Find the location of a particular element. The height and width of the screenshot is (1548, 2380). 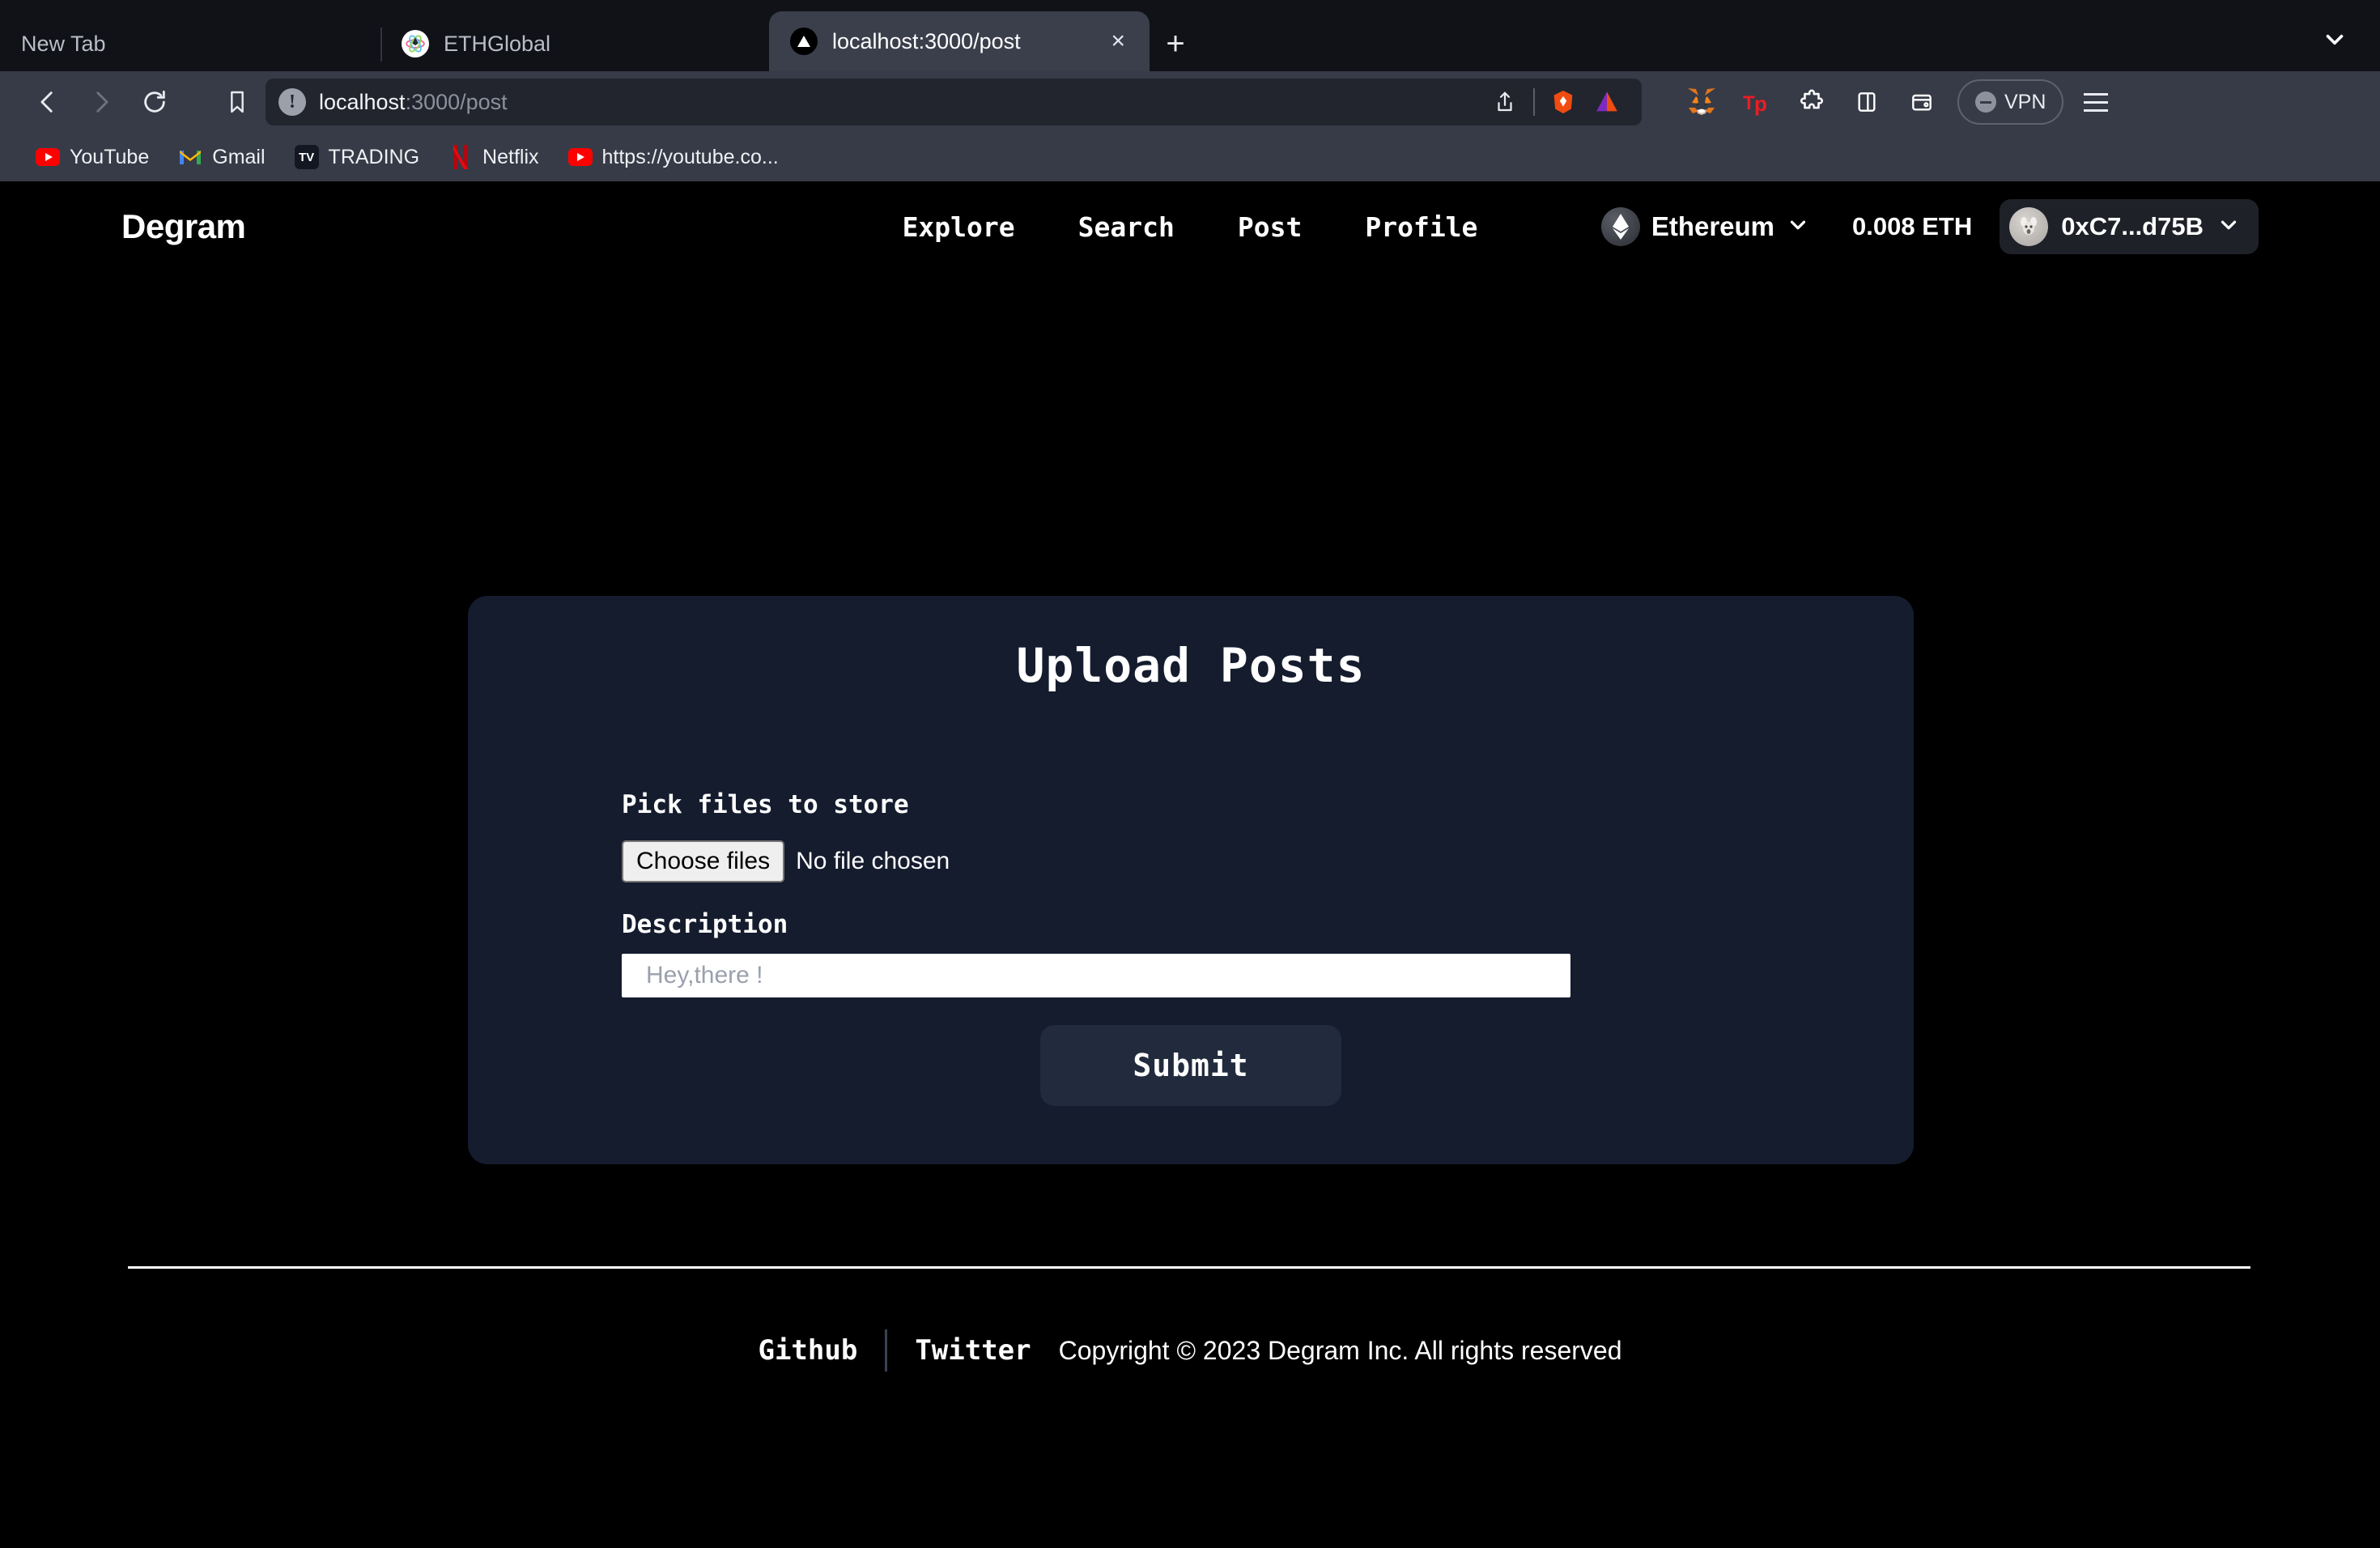

browser-toolbar: ! localhost:3000/post T p VPN is located at coordinates (1190, 102).